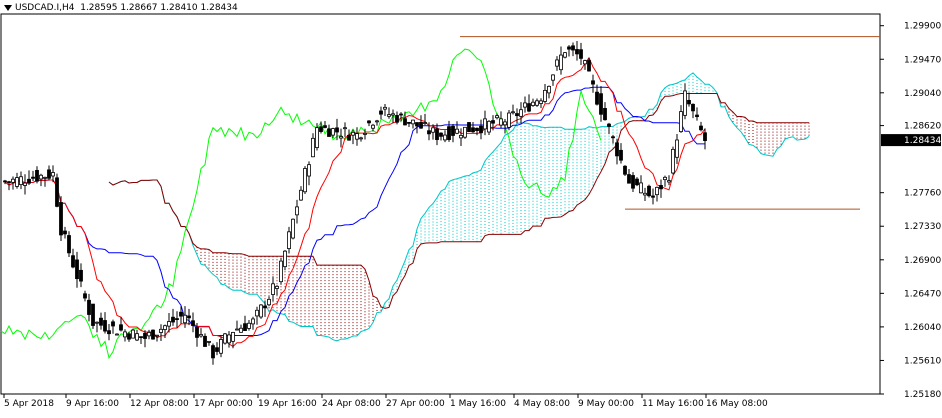  Describe the element at coordinates (922, 60) in the screenshot. I see `y-tick-label: 1.29470` at that location.